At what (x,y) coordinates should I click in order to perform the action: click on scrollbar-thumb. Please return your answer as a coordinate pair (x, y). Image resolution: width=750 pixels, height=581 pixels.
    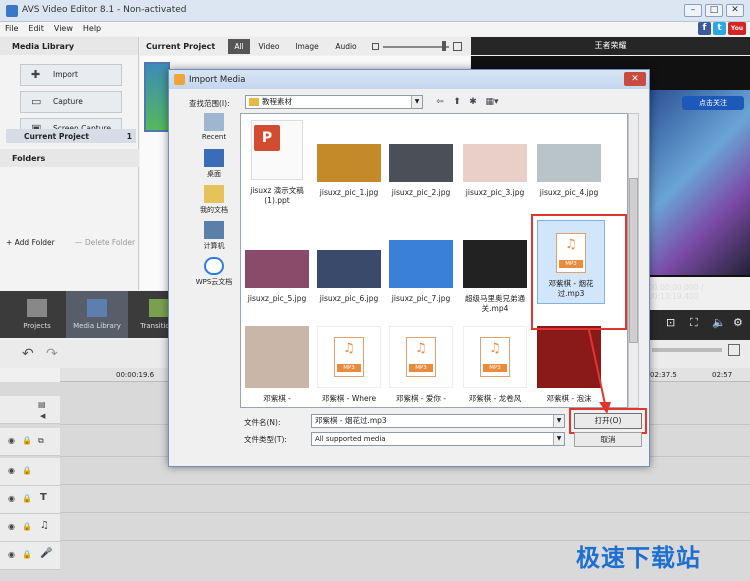
    Looking at the image, I should click on (633, 260).